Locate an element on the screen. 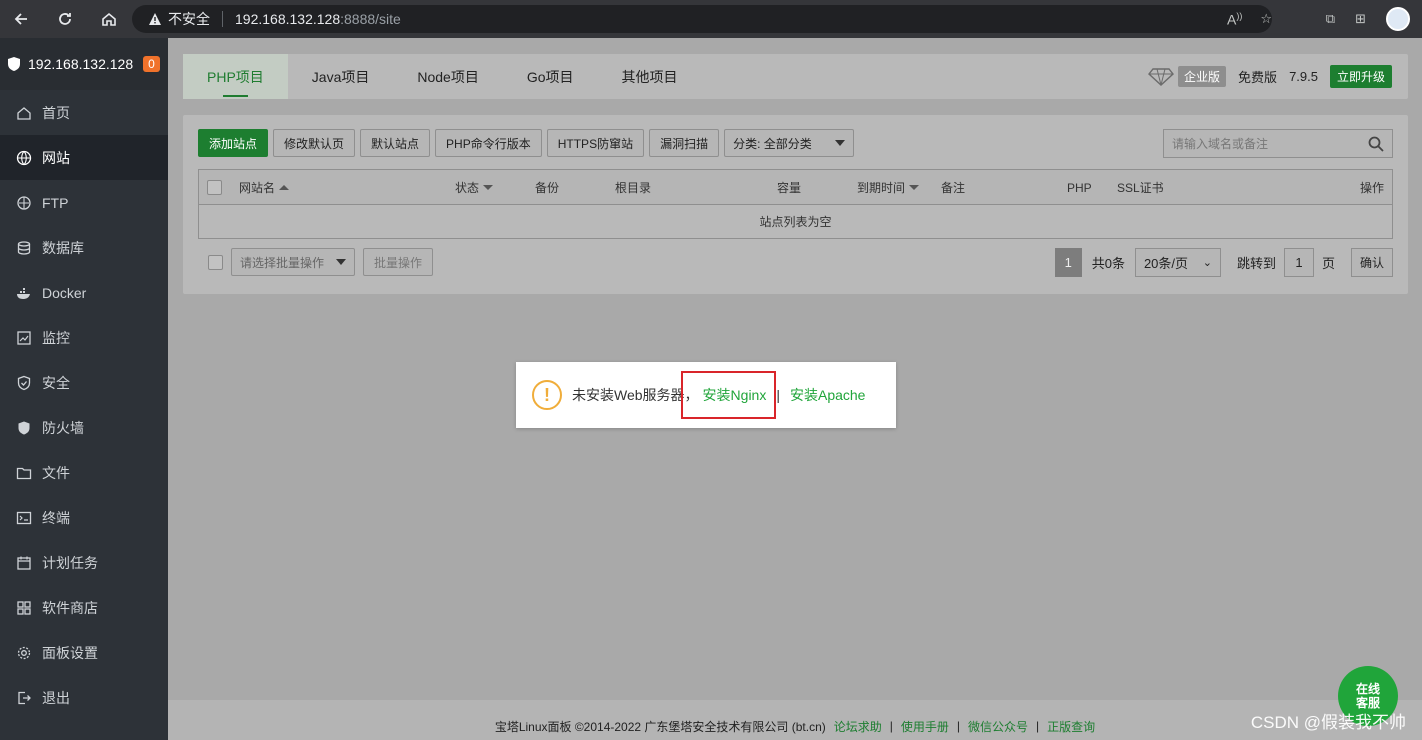  edition-info: 企业版 免费版 7.9.5 立即升级 is located at coordinates (1270, 76).